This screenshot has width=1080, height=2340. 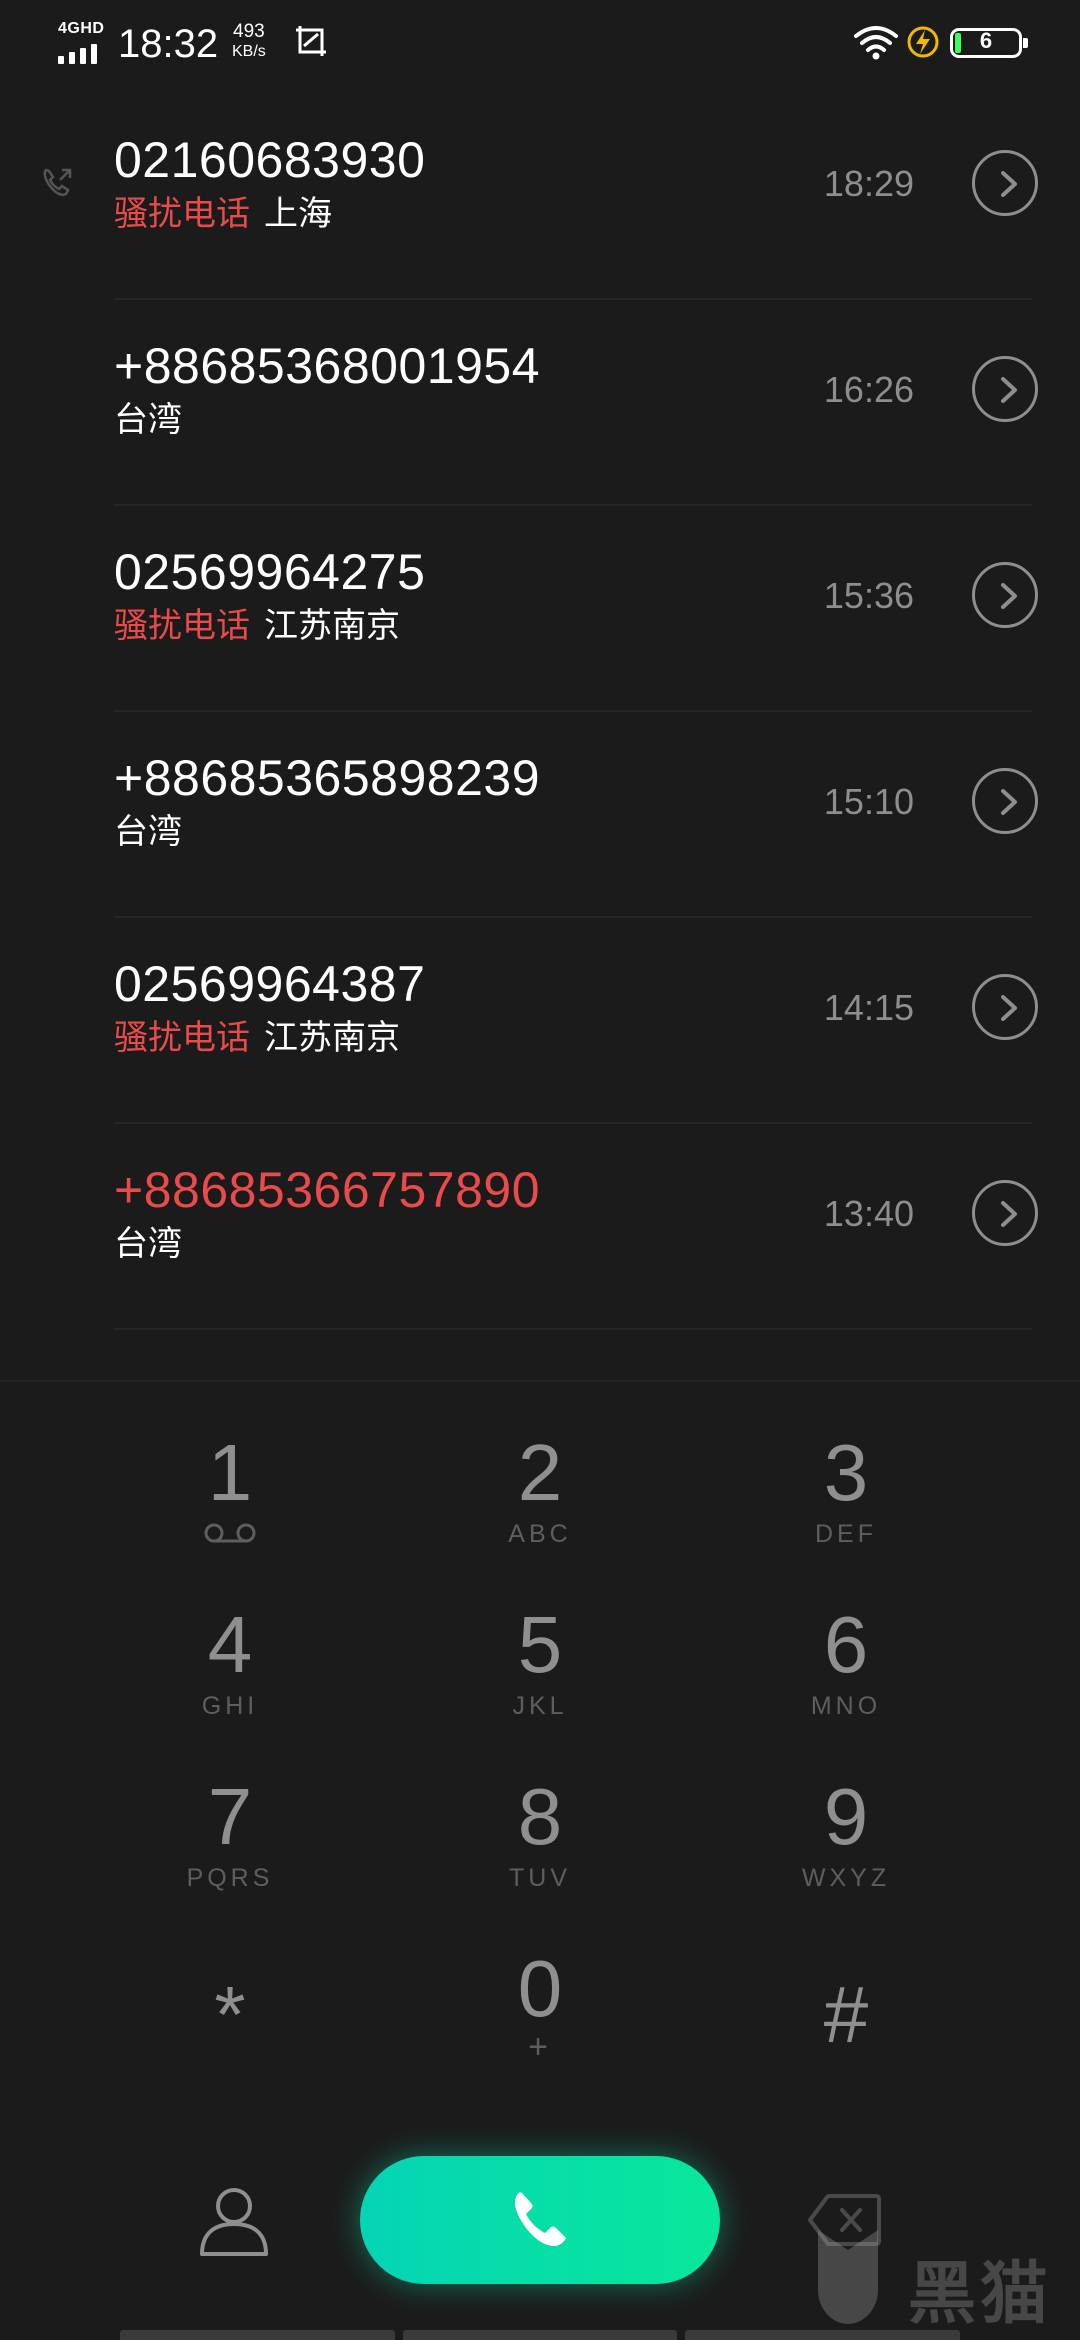 I want to click on battery-icon: 6, so click(x=989, y=43).